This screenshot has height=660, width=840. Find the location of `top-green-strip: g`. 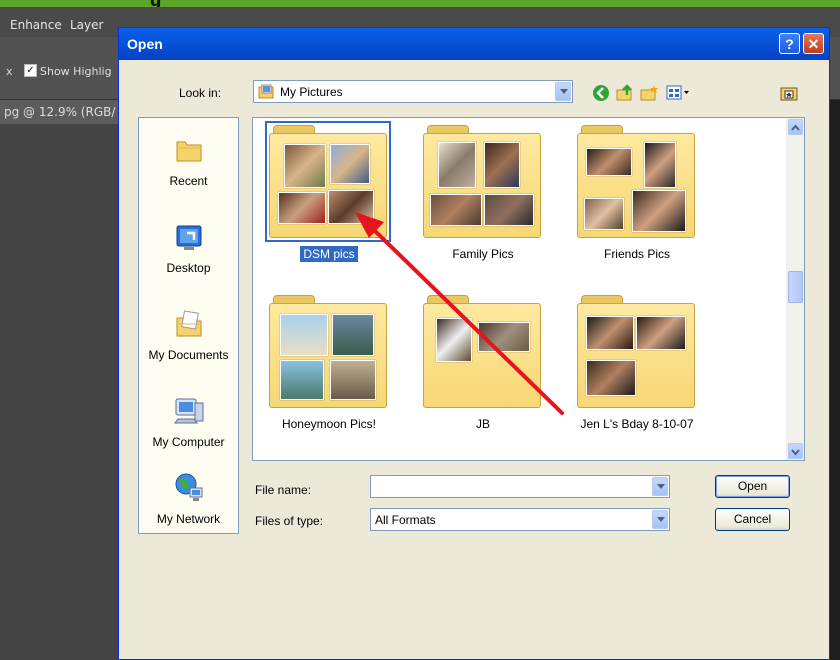

top-green-strip: g is located at coordinates (420, 5).